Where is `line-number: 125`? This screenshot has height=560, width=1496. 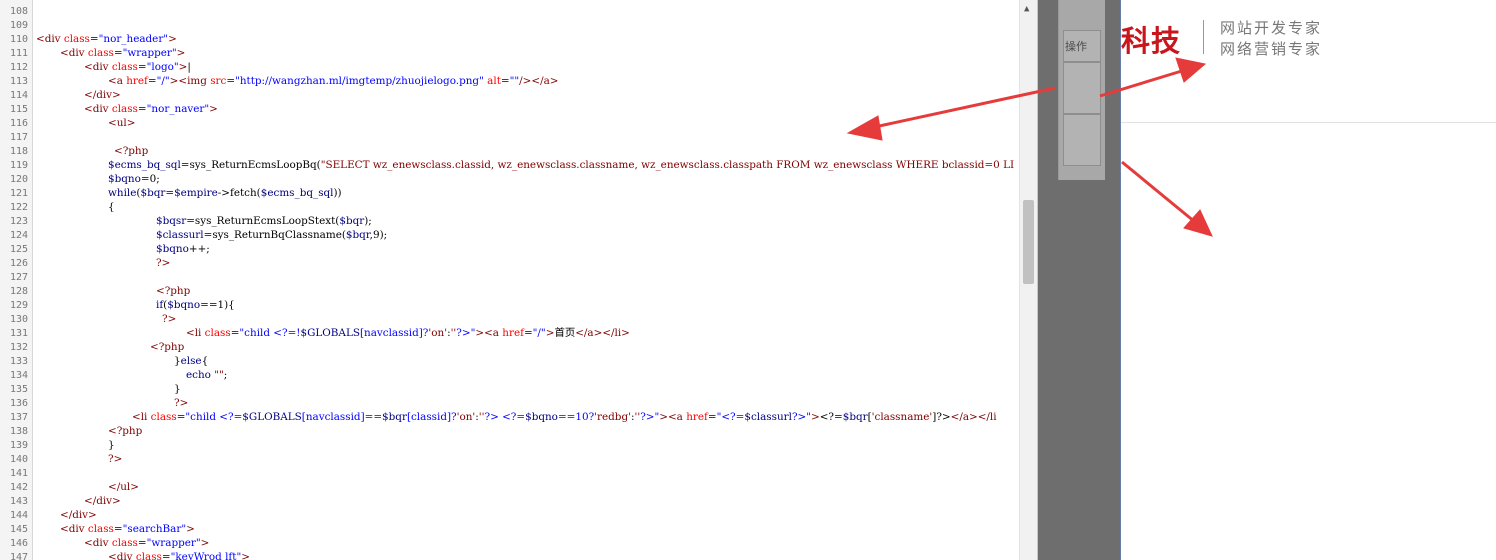 line-number: 125 is located at coordinates (18, 249).